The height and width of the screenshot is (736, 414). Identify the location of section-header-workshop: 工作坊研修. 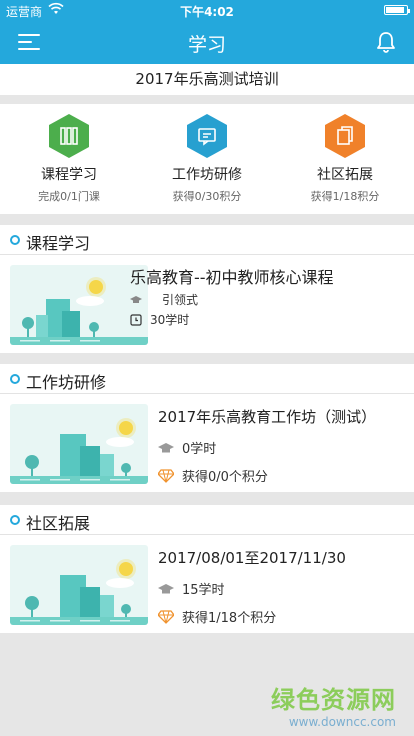
(207, 379).